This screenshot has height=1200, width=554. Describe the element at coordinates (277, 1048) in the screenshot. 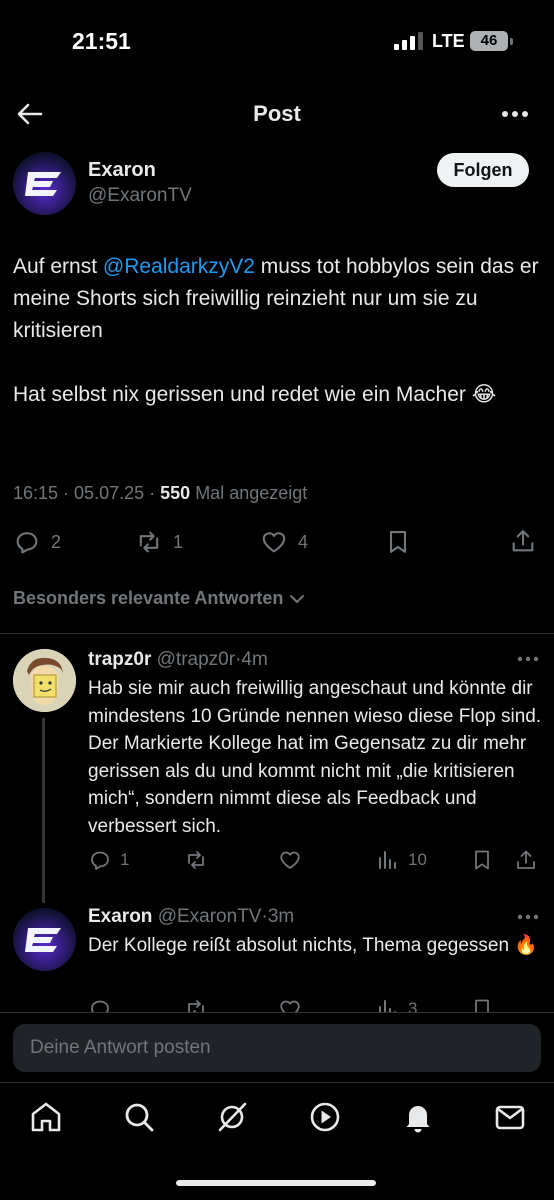

I see `reply-composer-input` at that location.